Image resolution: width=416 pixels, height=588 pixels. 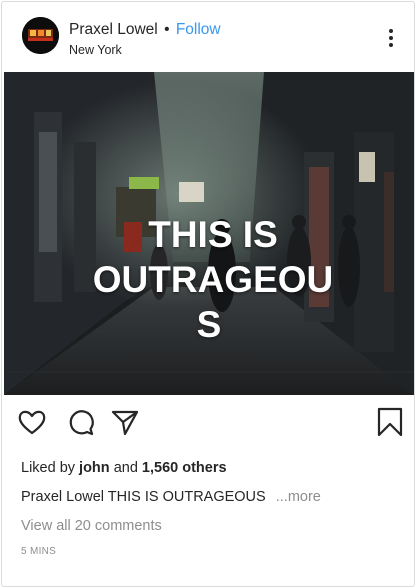 What do you see at coordinates (391, 38) in the screenshot?
I see `more-vertical-icon` at bounding box center [391, 38].